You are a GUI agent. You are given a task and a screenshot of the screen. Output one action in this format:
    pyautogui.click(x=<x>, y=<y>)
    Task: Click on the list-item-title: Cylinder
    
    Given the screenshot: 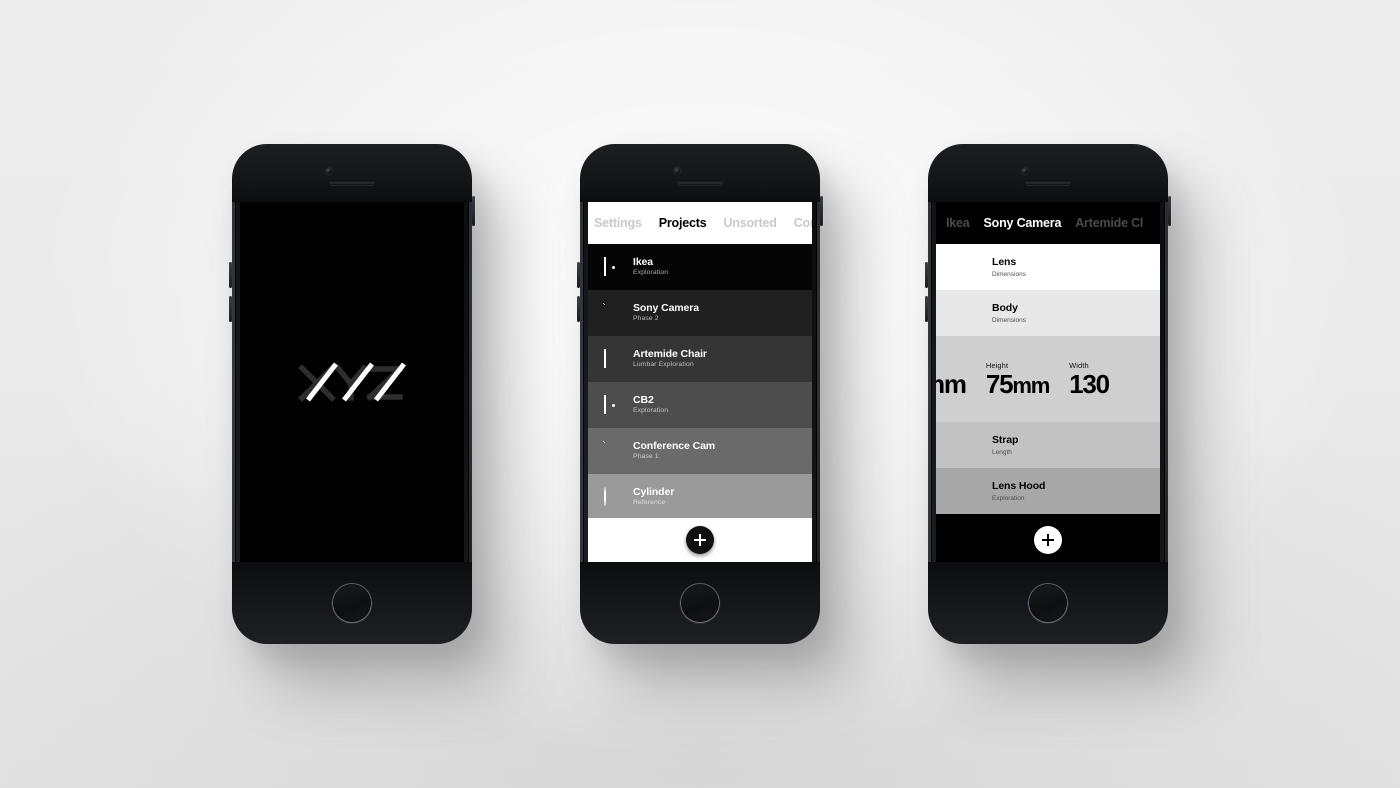 What is the action you would take?
    pyautogui.click(x=654, y=491)
    